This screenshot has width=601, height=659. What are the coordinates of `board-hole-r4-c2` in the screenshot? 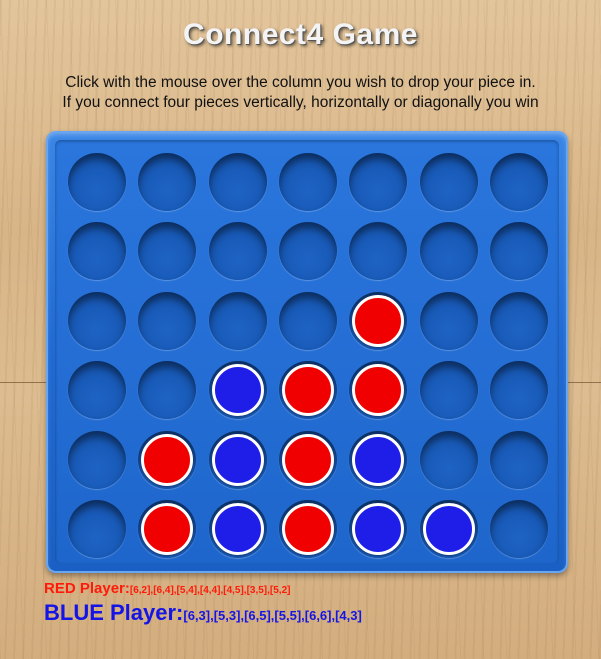 It's located at (167, 390).